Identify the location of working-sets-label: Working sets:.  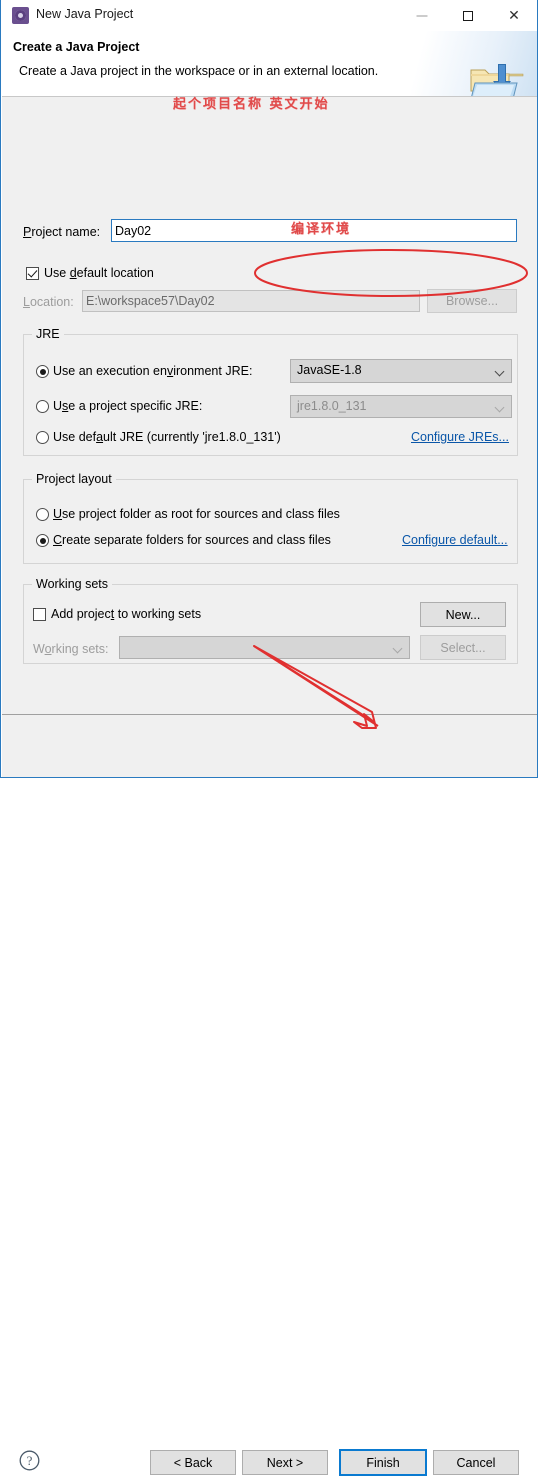
(71, 649).